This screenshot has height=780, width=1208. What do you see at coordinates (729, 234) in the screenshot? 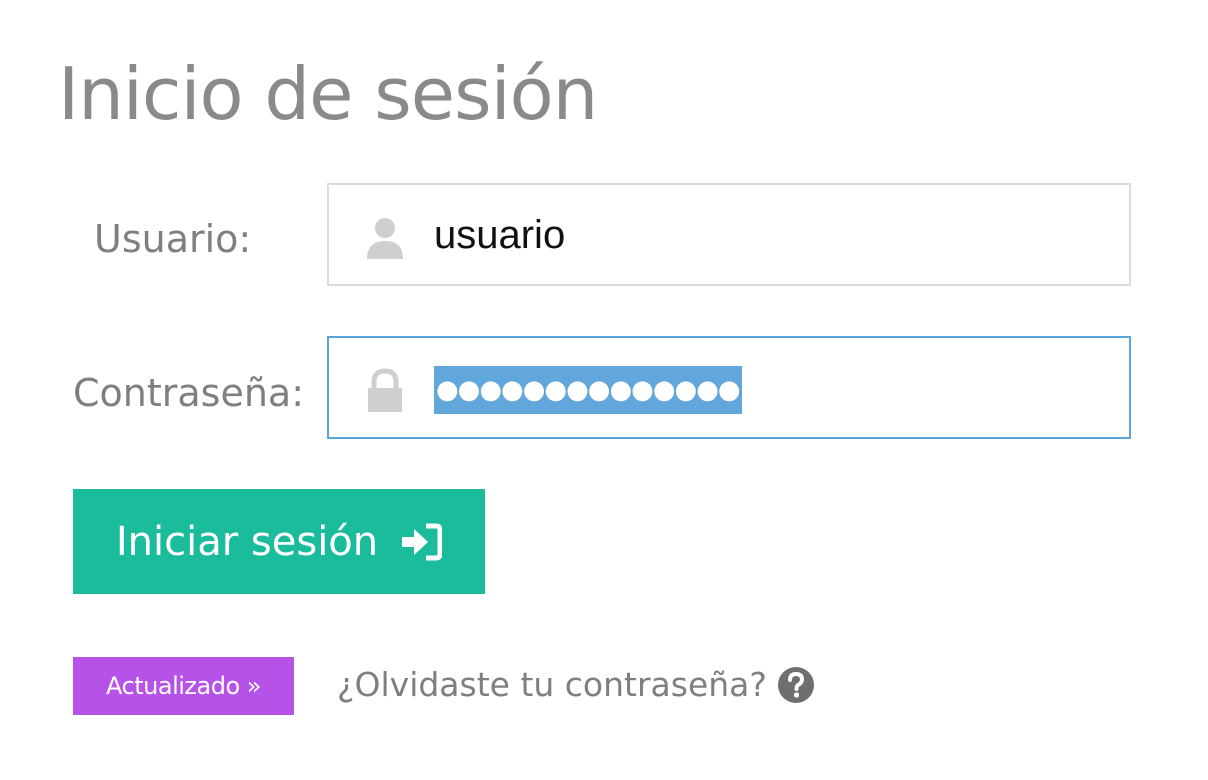
I see `username-field: usuario` at bounding box center [729, 234].